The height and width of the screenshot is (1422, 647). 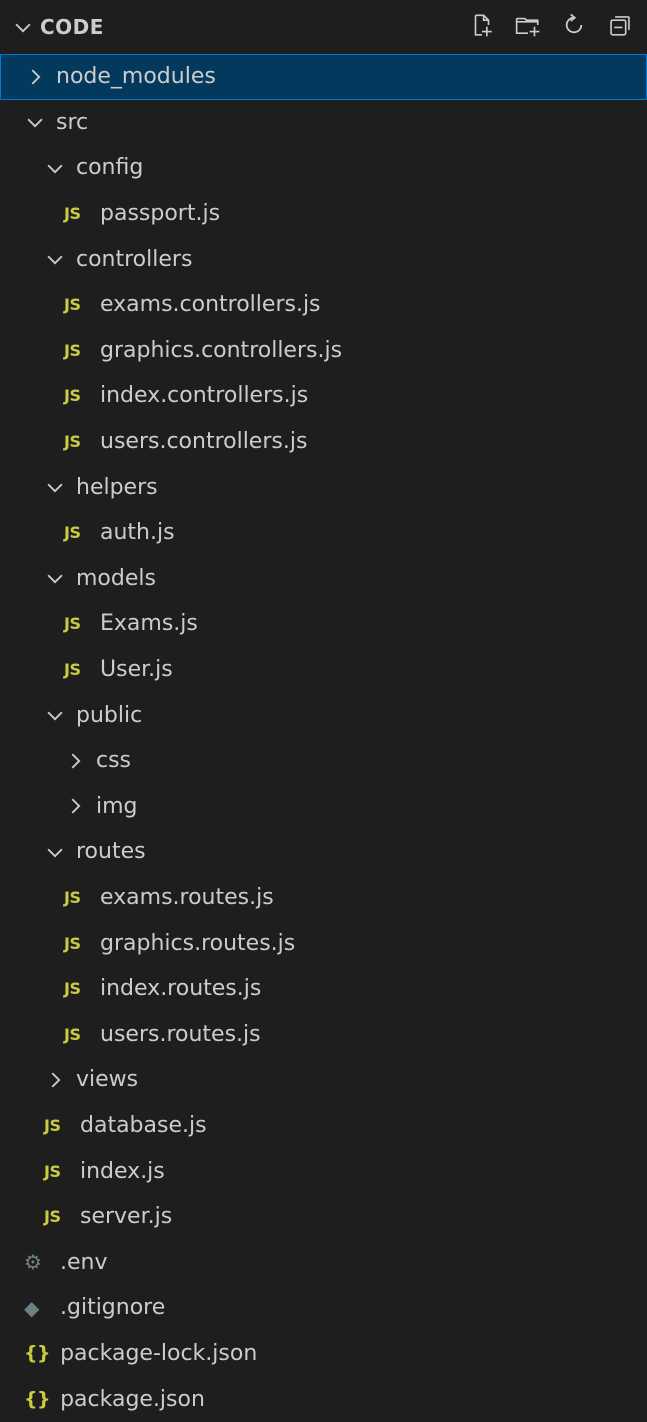 What do you see at coordinates (323, 214) in the screenshot?
I see `tree-file-row: JS passport.js` at bounding box center [323, 214].